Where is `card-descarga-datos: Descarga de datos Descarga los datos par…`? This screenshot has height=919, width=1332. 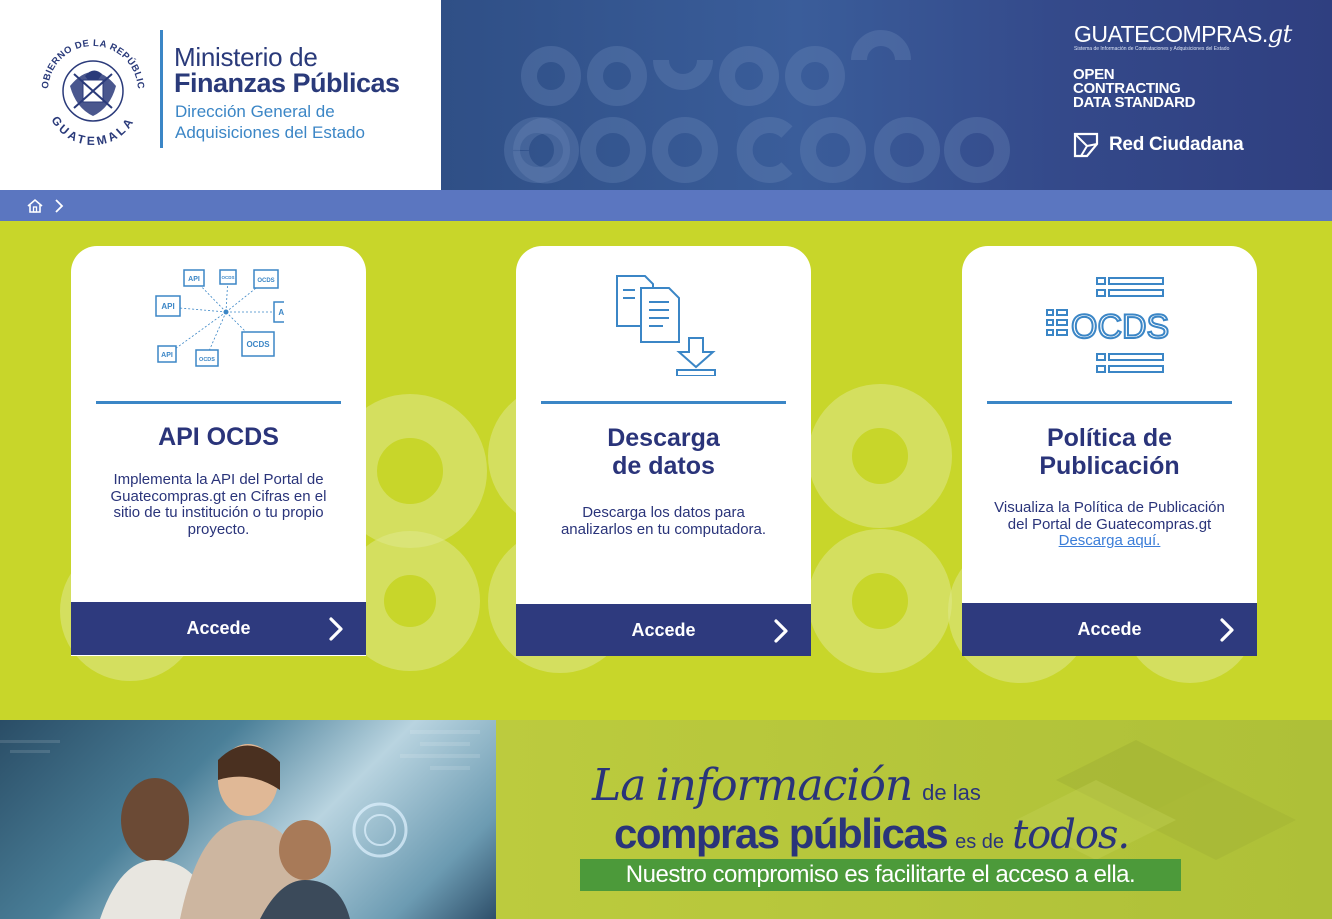
card-descarga-datos: Descarga de datos Descarga los datos par… is located at coordinates (663, 451).